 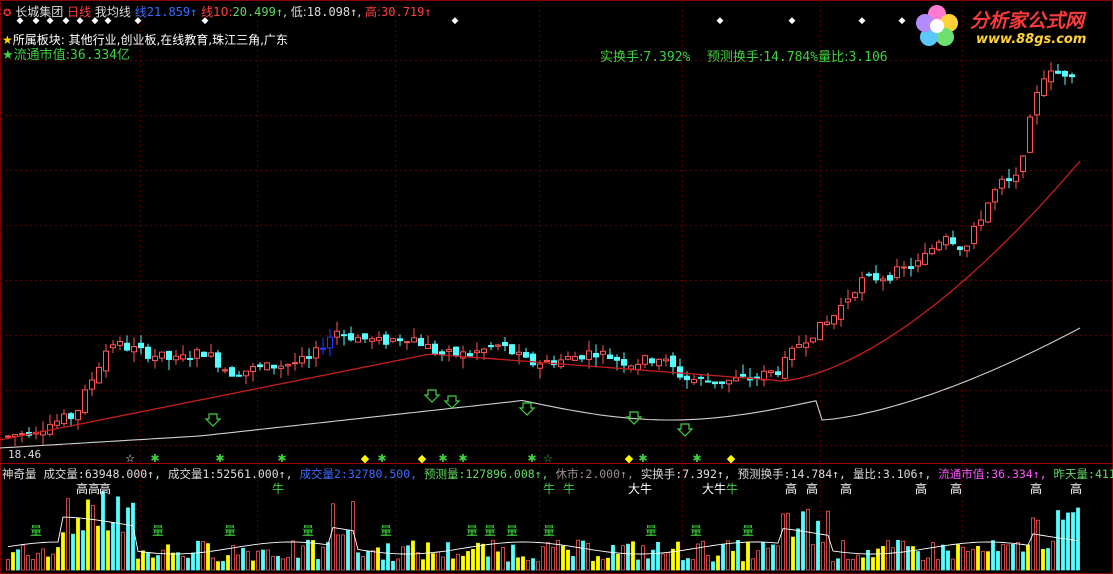 What do you see at coordinates (365, 458) in the screenshot?
I see `signal-marker-icon: ◆` at bounding box center [365, 458].